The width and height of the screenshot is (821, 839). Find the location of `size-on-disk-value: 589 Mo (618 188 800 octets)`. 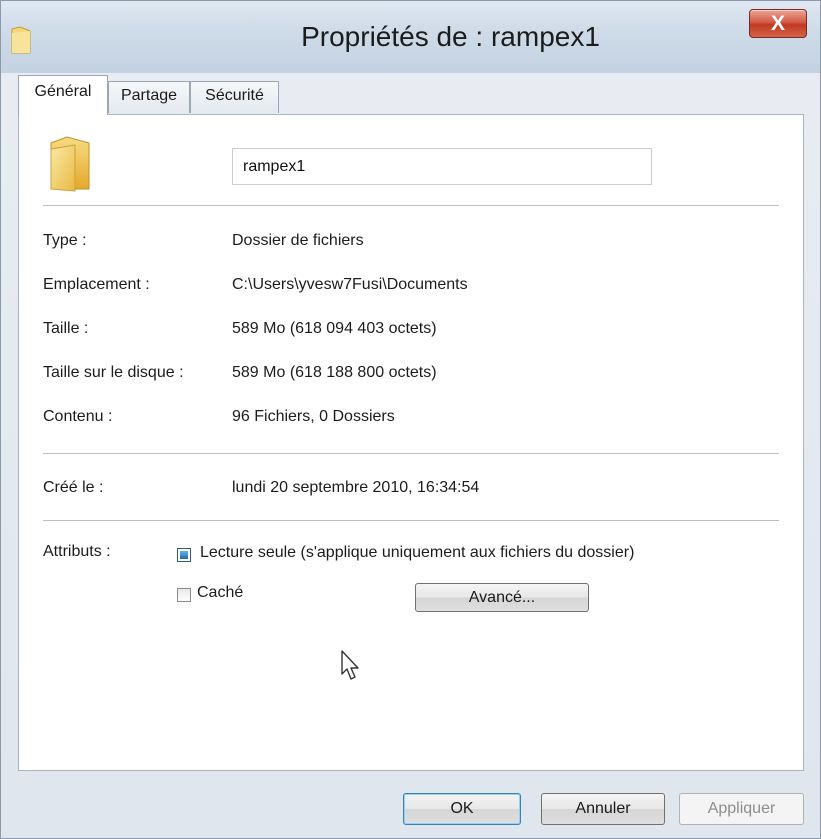

size-on-disk-value: 589 Mo (618 188 800 octets) is located at coordinates (334, 372).